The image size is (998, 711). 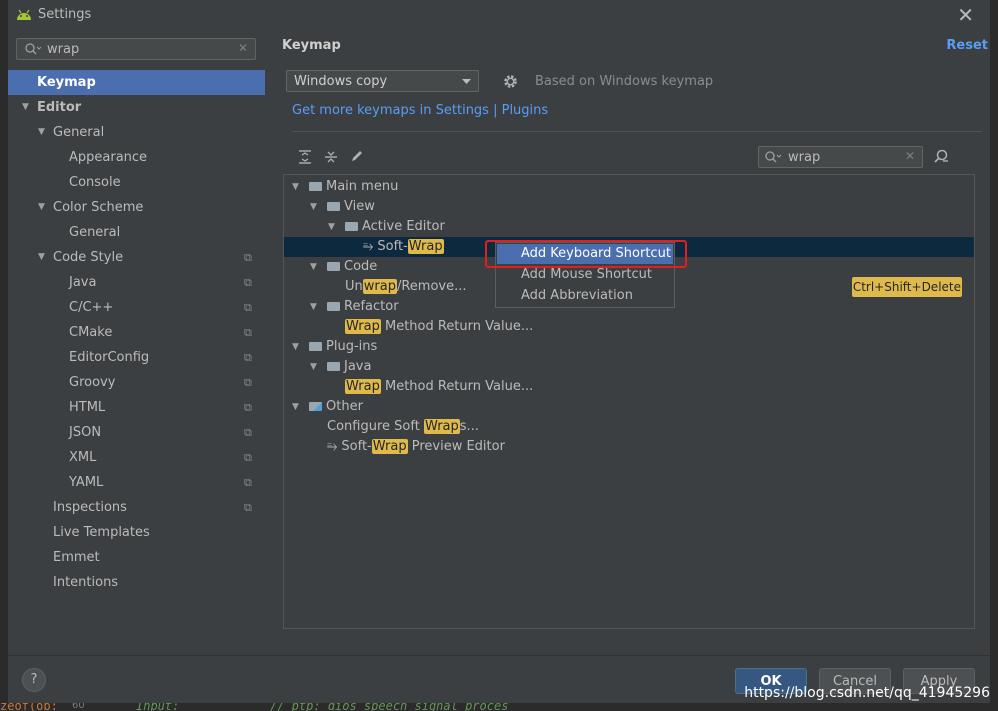 I want to click on sidebar-item: Java ⧉, so click(x=136, y=282).